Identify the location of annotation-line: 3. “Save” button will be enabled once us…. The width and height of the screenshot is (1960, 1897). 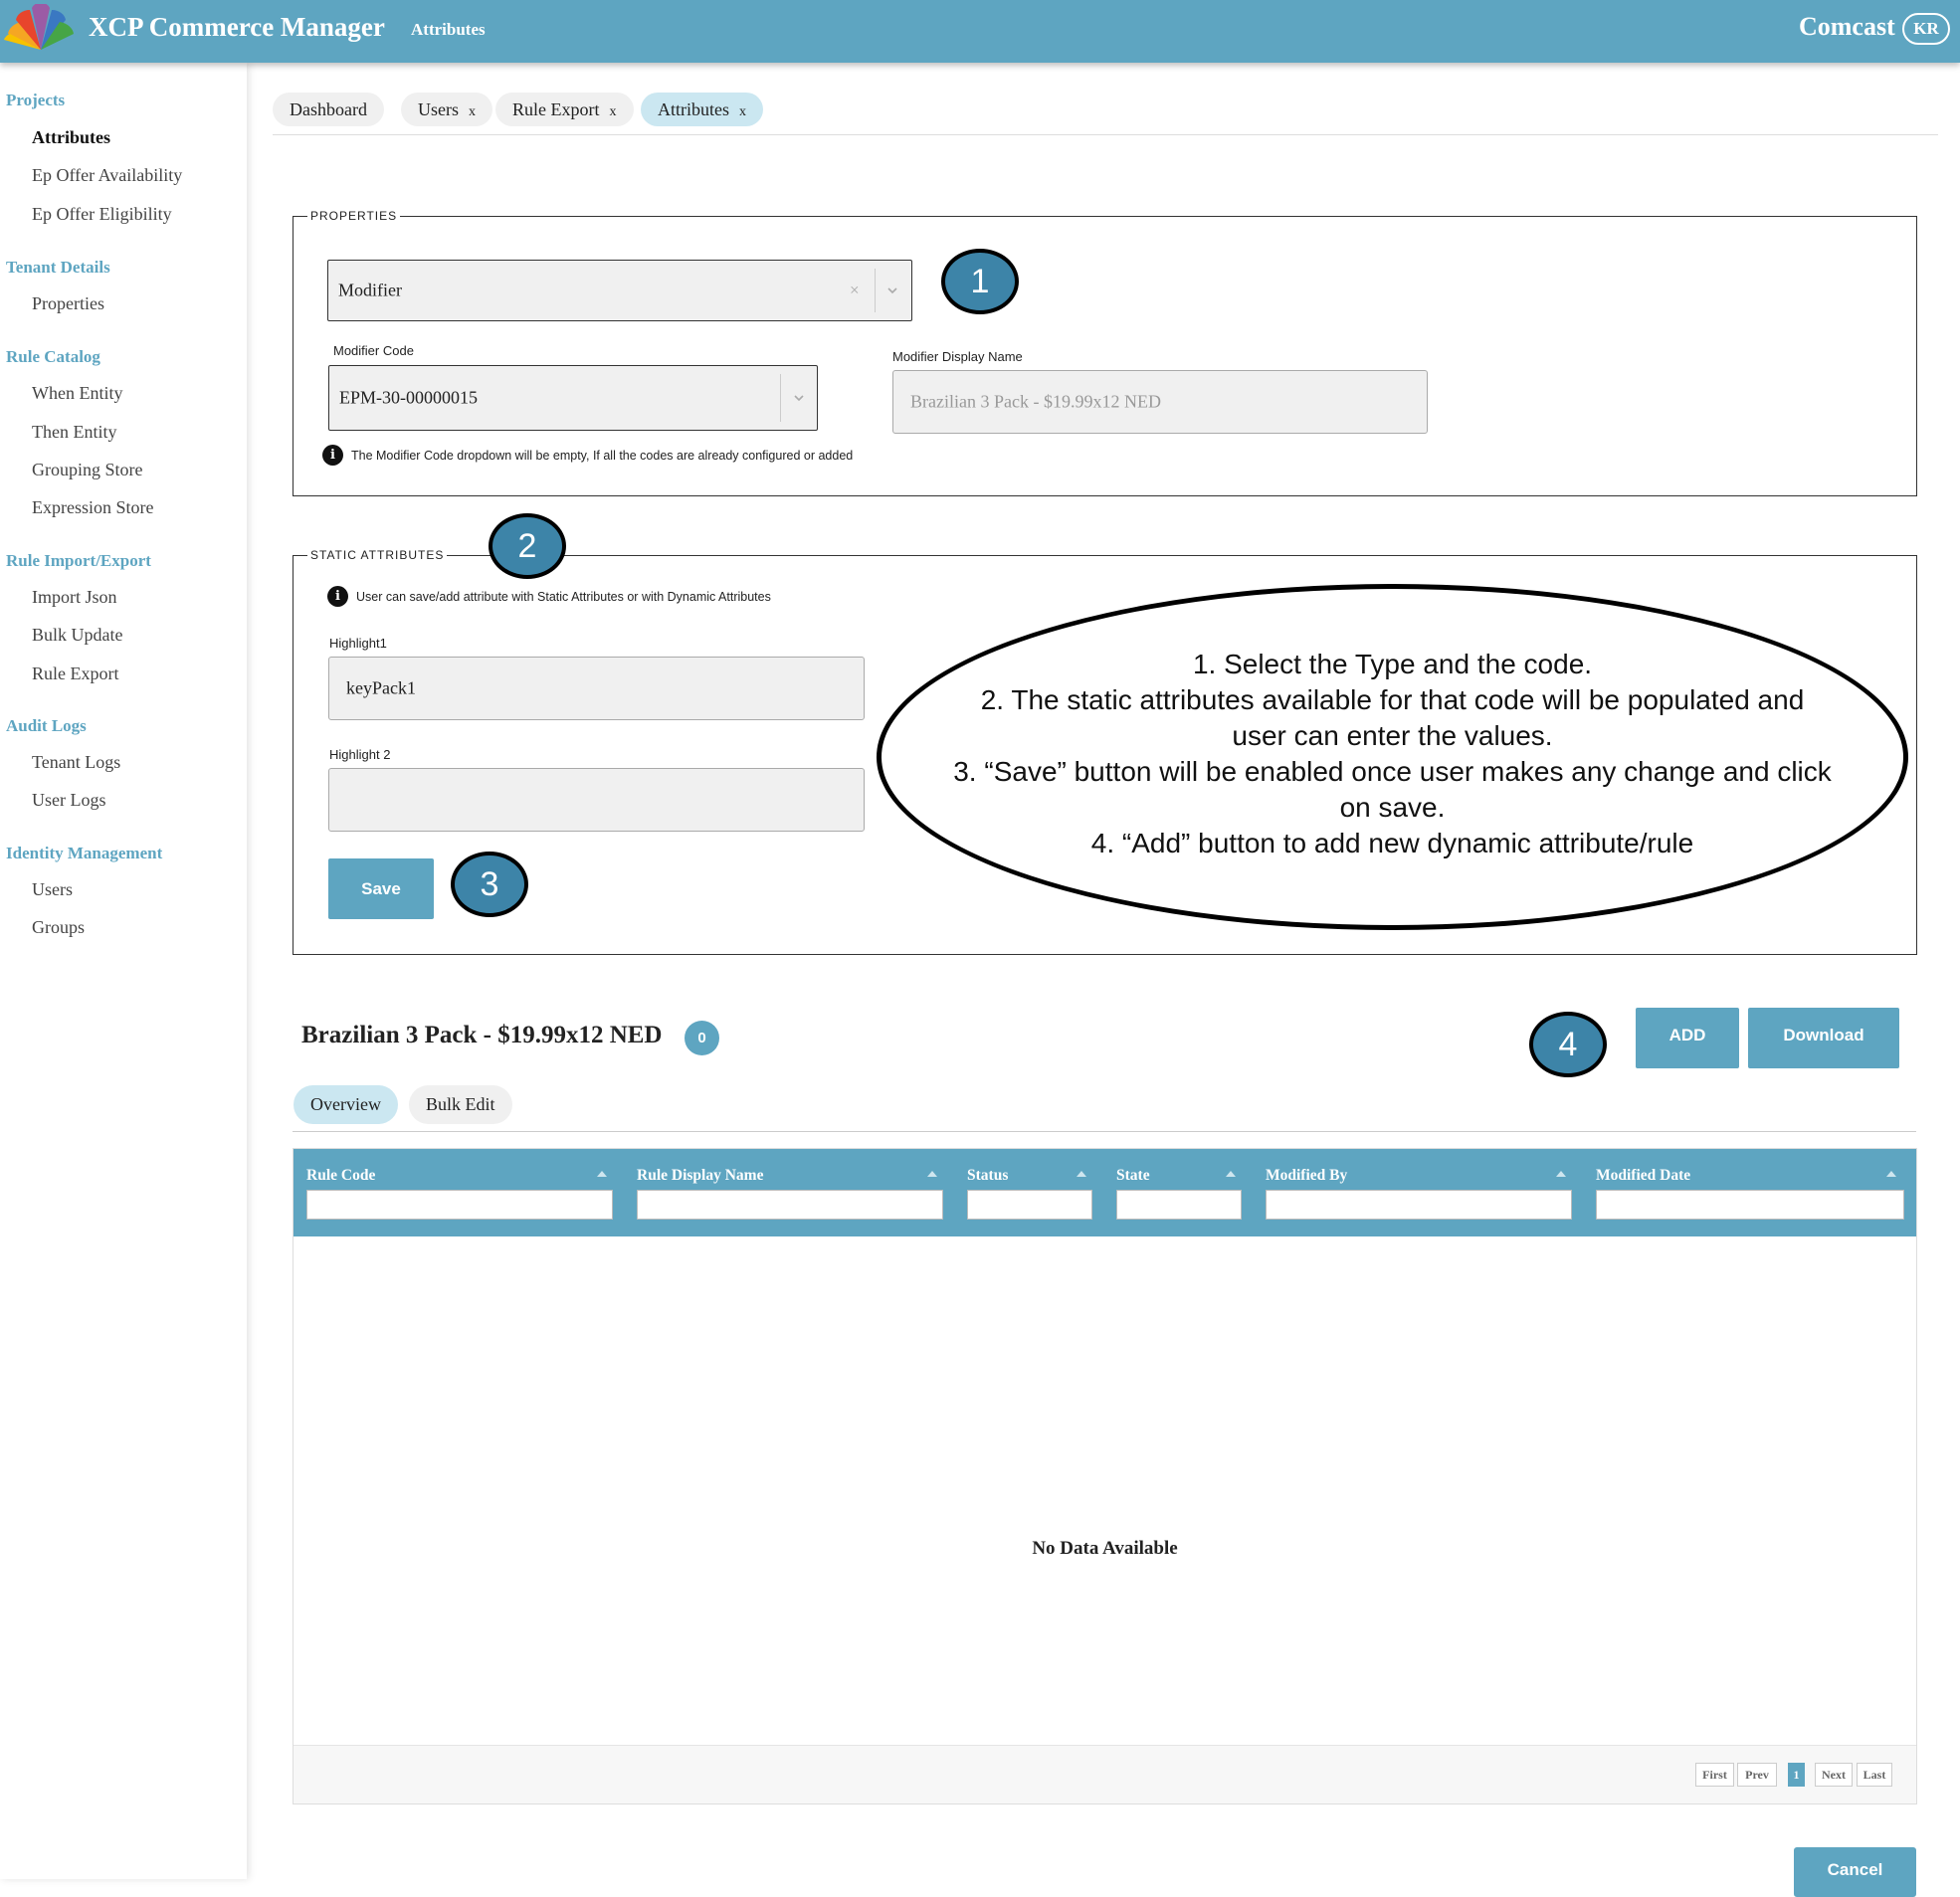
(1392, 771).